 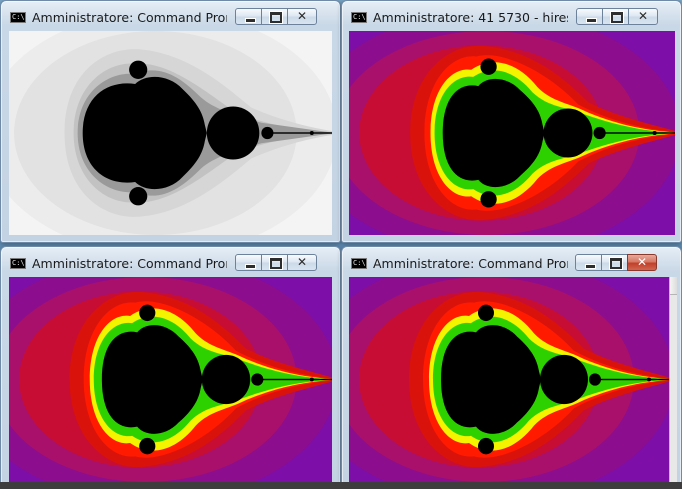 What do you see at coordinates (673, 379) in the screenshot?
I see `vertical-scrollbar` at bounding box center [673, 379].